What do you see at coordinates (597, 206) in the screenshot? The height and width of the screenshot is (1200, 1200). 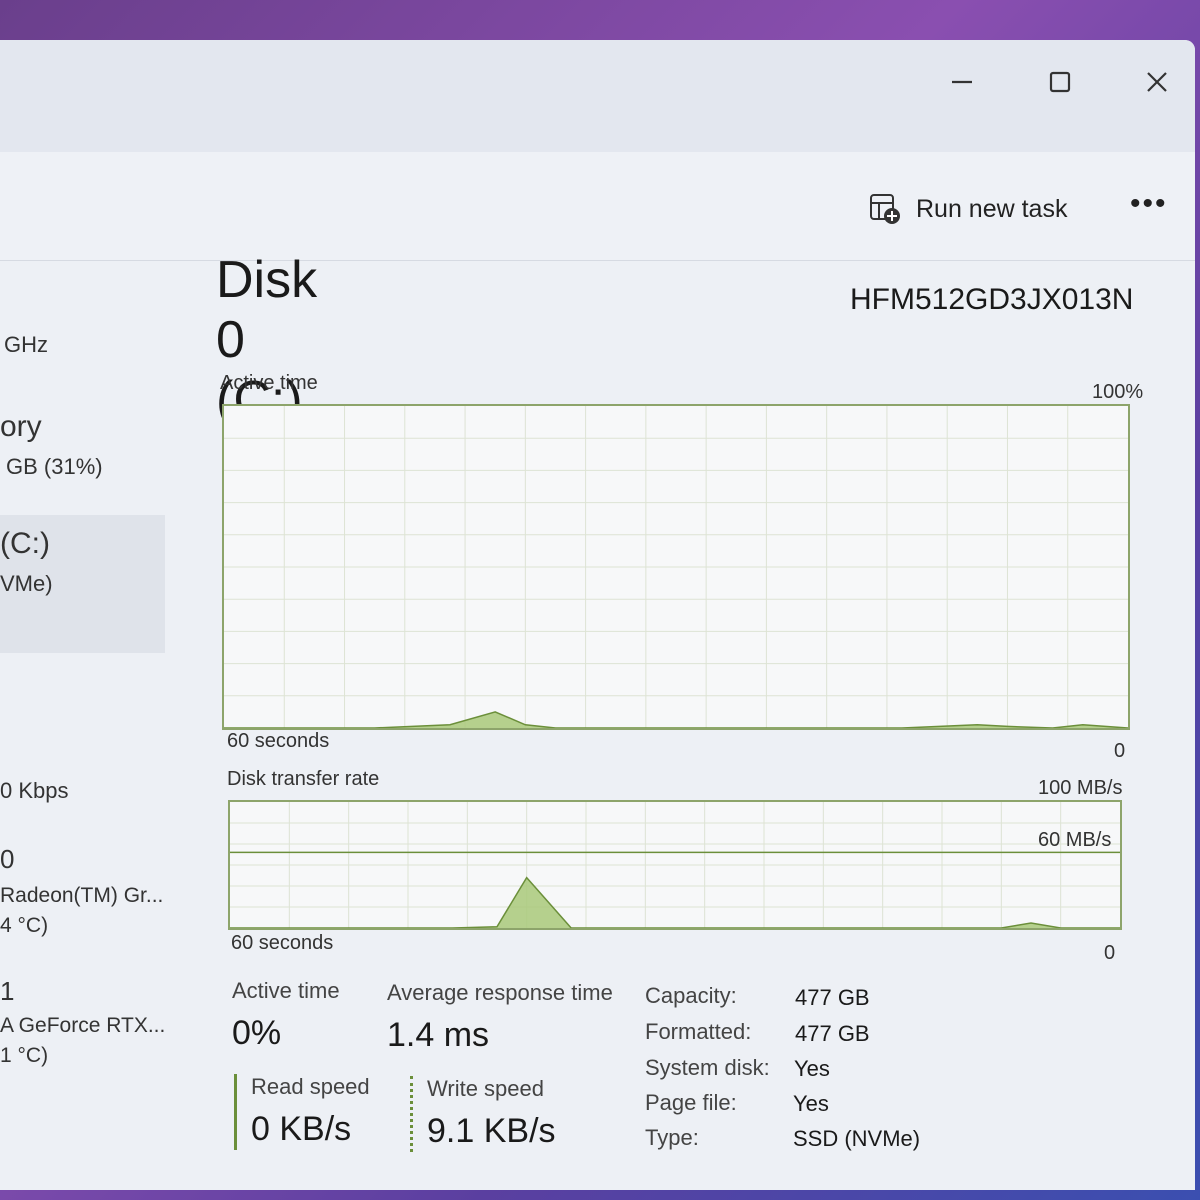 I see `toolbar: Run new task •••` at bounding box center [597, 206].